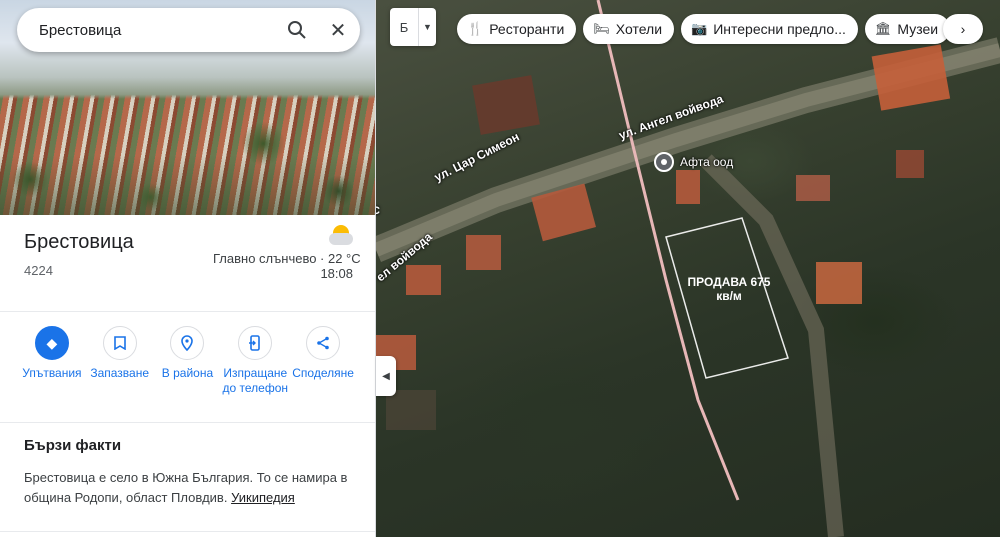 The image size is (1000, 537). I want to click on restaurant-icon: 🍴, so click(475, 28).